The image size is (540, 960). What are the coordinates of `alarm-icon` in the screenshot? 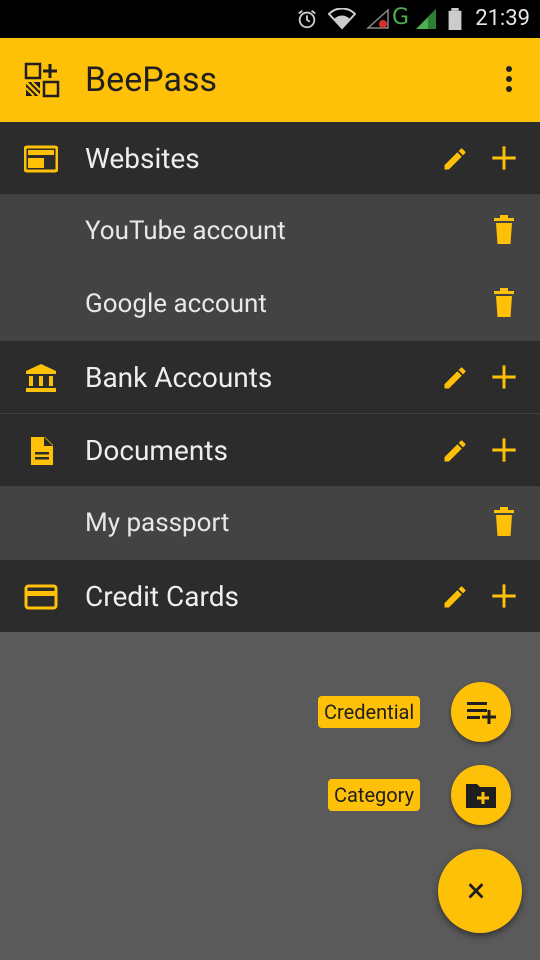 It's located at (307, 19).